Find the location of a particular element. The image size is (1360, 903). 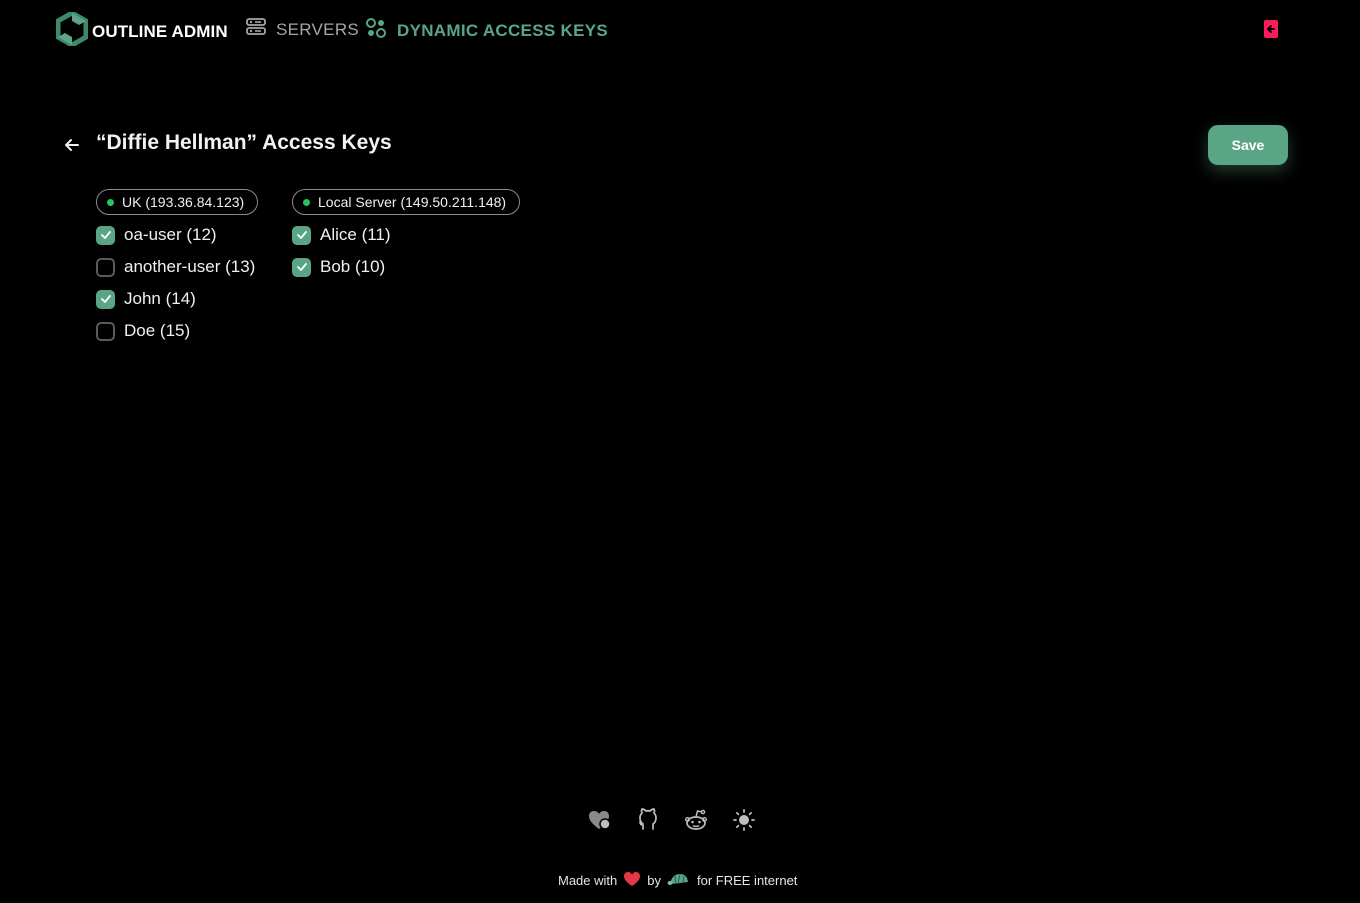

access-key-item: Bob (10) is located at coordinates (406, 267).